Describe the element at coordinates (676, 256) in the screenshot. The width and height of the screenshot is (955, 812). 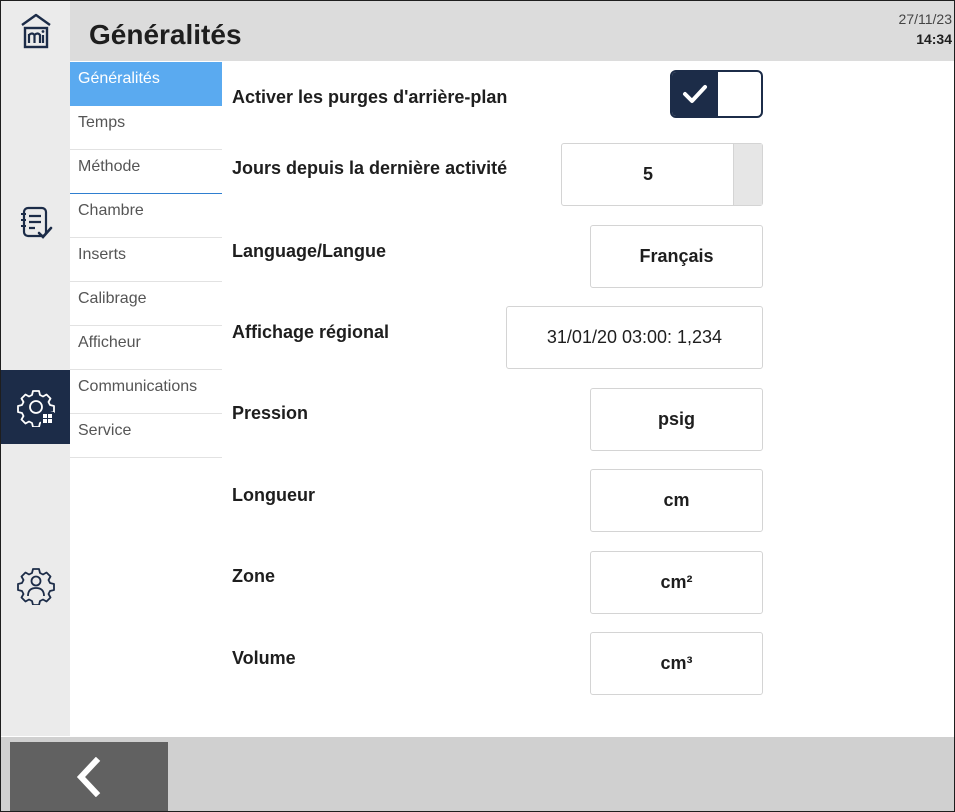
I see `language-select: Français` at that location.